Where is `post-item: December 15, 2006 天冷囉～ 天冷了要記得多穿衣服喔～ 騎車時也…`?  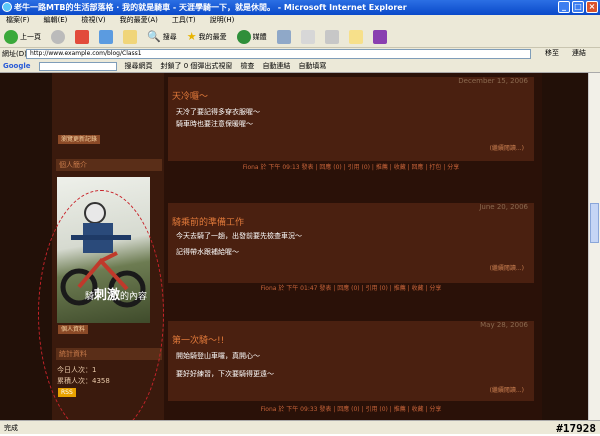 post-item: December 15, 2006 天冷囉～ 天冷了要記得多穿衣服喔～ 騎車時也… is located at coordinates (351, 119).